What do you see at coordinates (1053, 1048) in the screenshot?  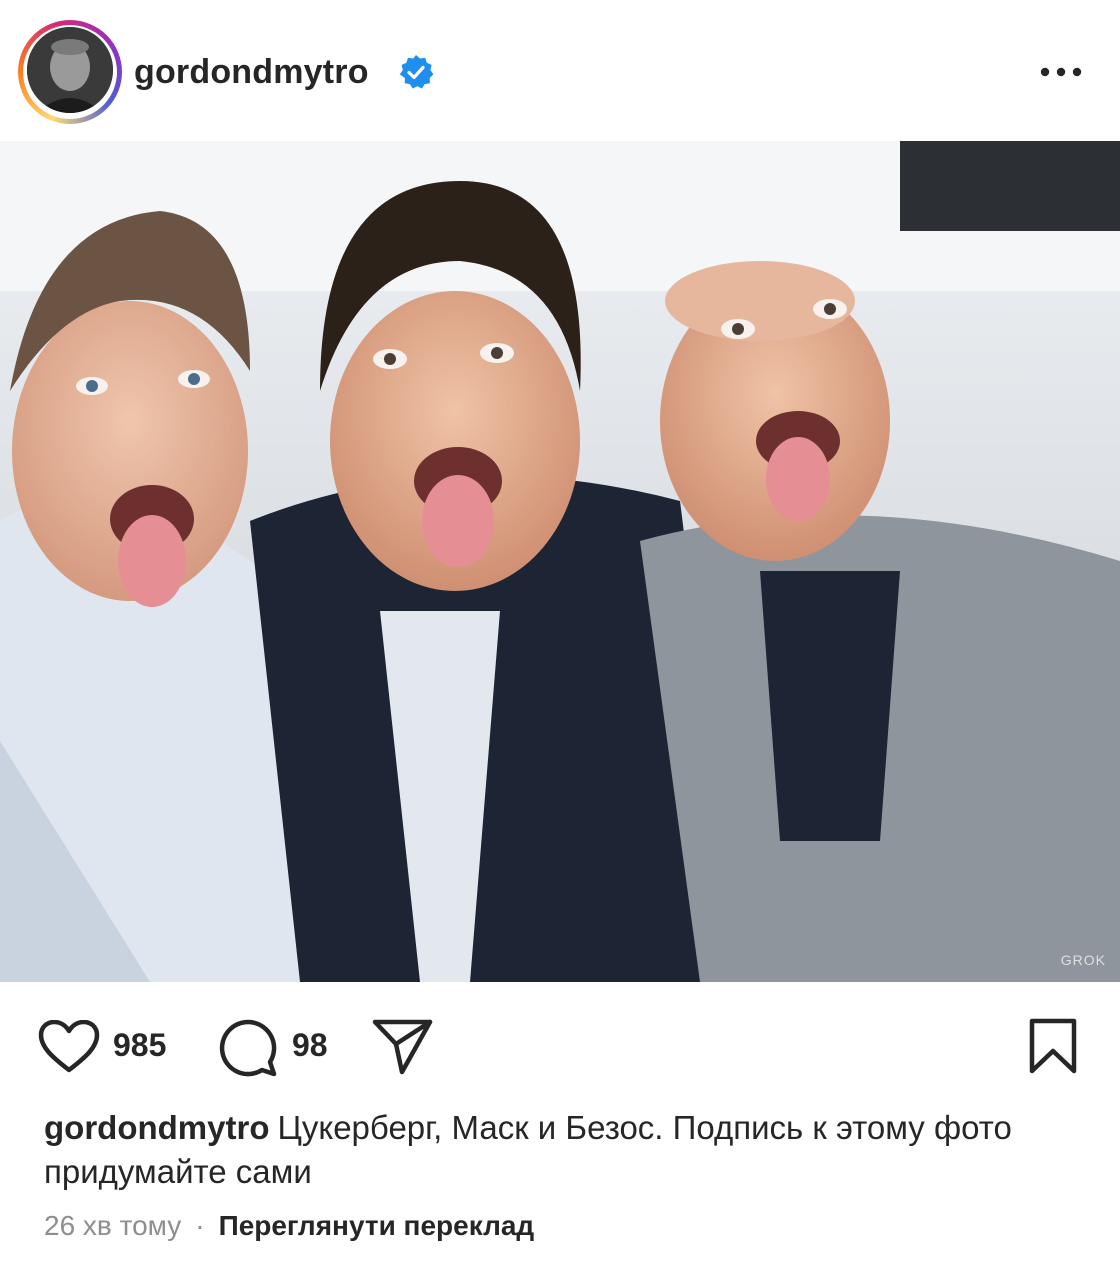 I see `bookmark-icon` at bounding box center [1053, 1048].